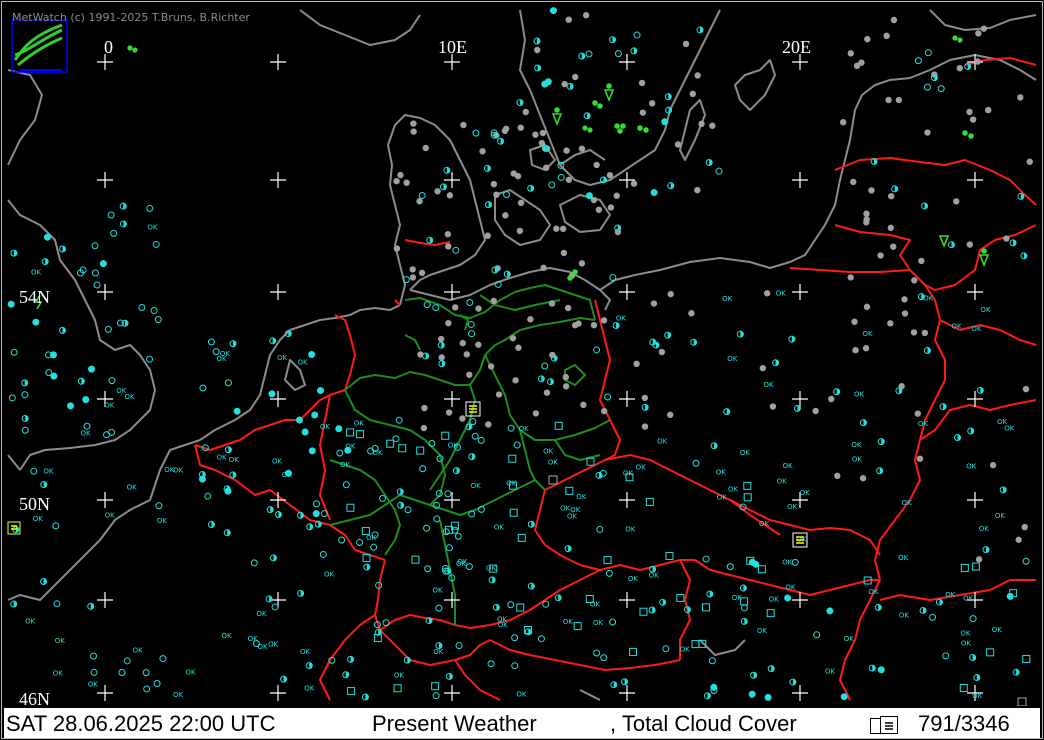 This screenshot has height=740, width=1044. What do you see at coordinates (620, 97) in the screenshot?
I see `coastline-sweden` at bounding box center [620, 97].